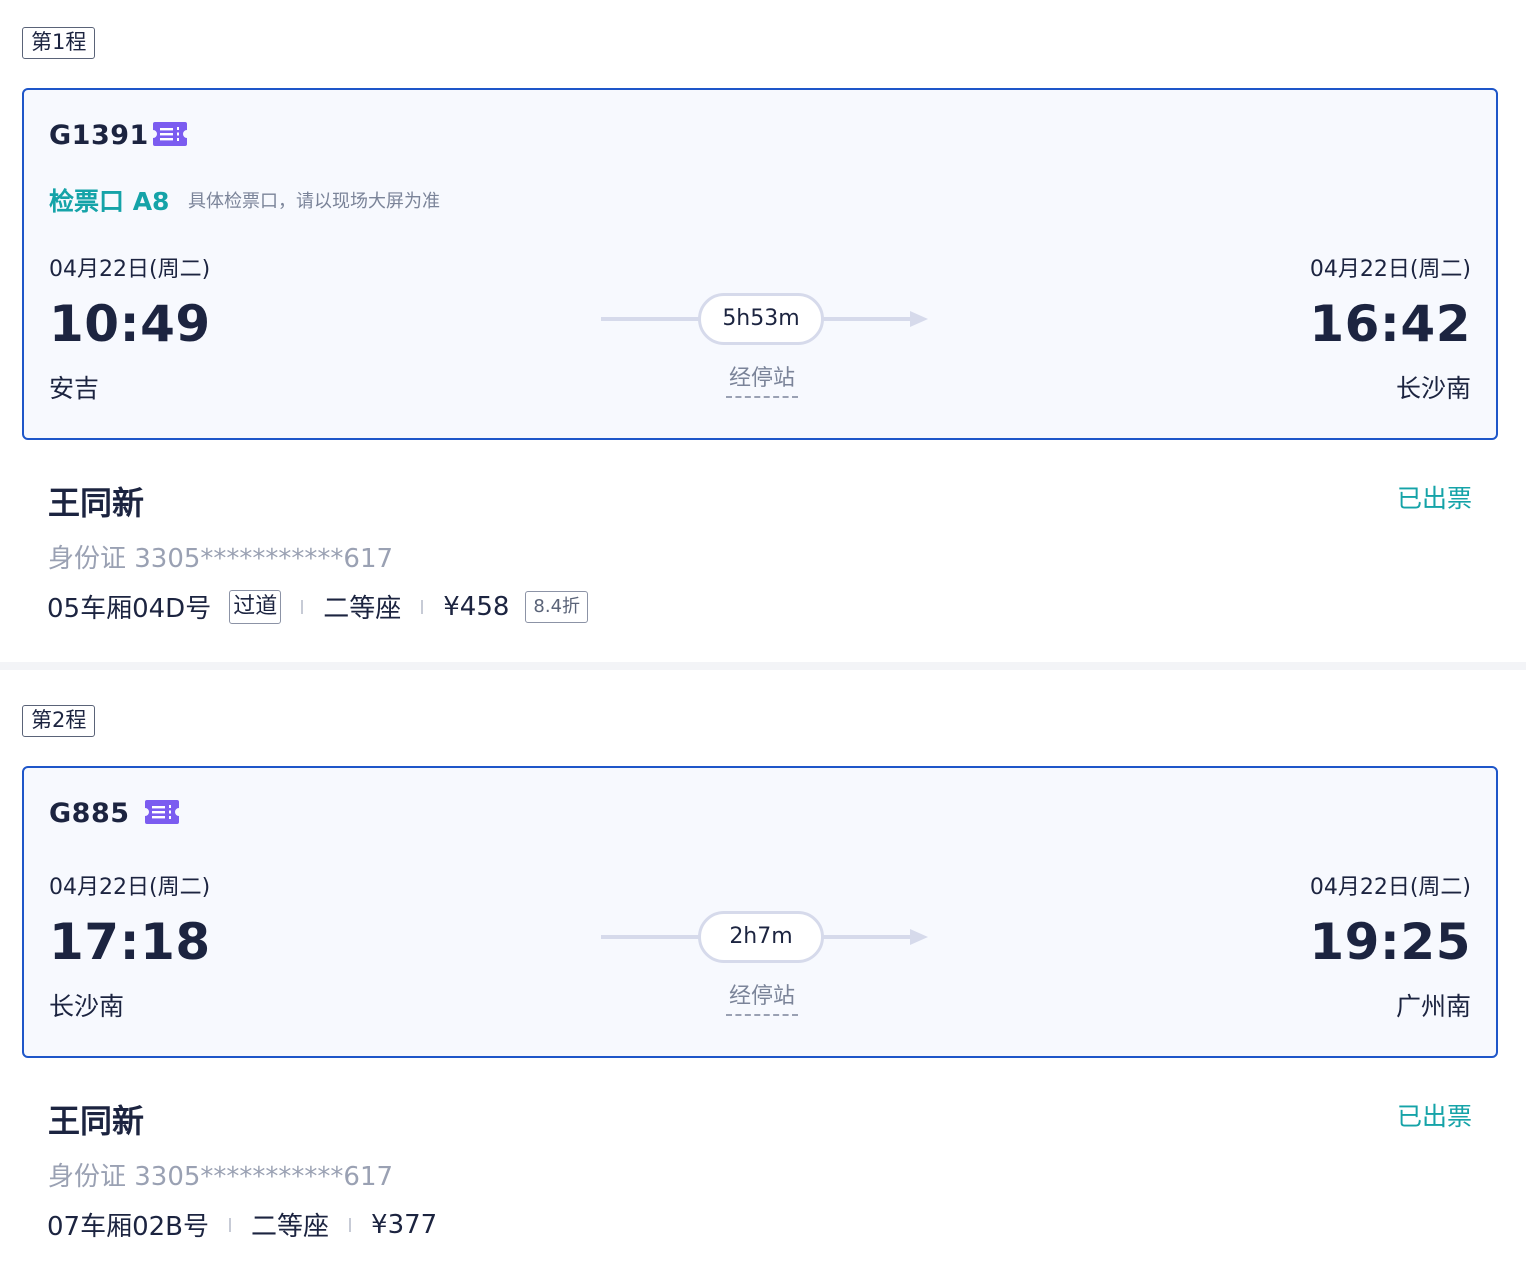 This screenshot has width=1526, height=1264. I want to click on section-divider, so click(763, 666).